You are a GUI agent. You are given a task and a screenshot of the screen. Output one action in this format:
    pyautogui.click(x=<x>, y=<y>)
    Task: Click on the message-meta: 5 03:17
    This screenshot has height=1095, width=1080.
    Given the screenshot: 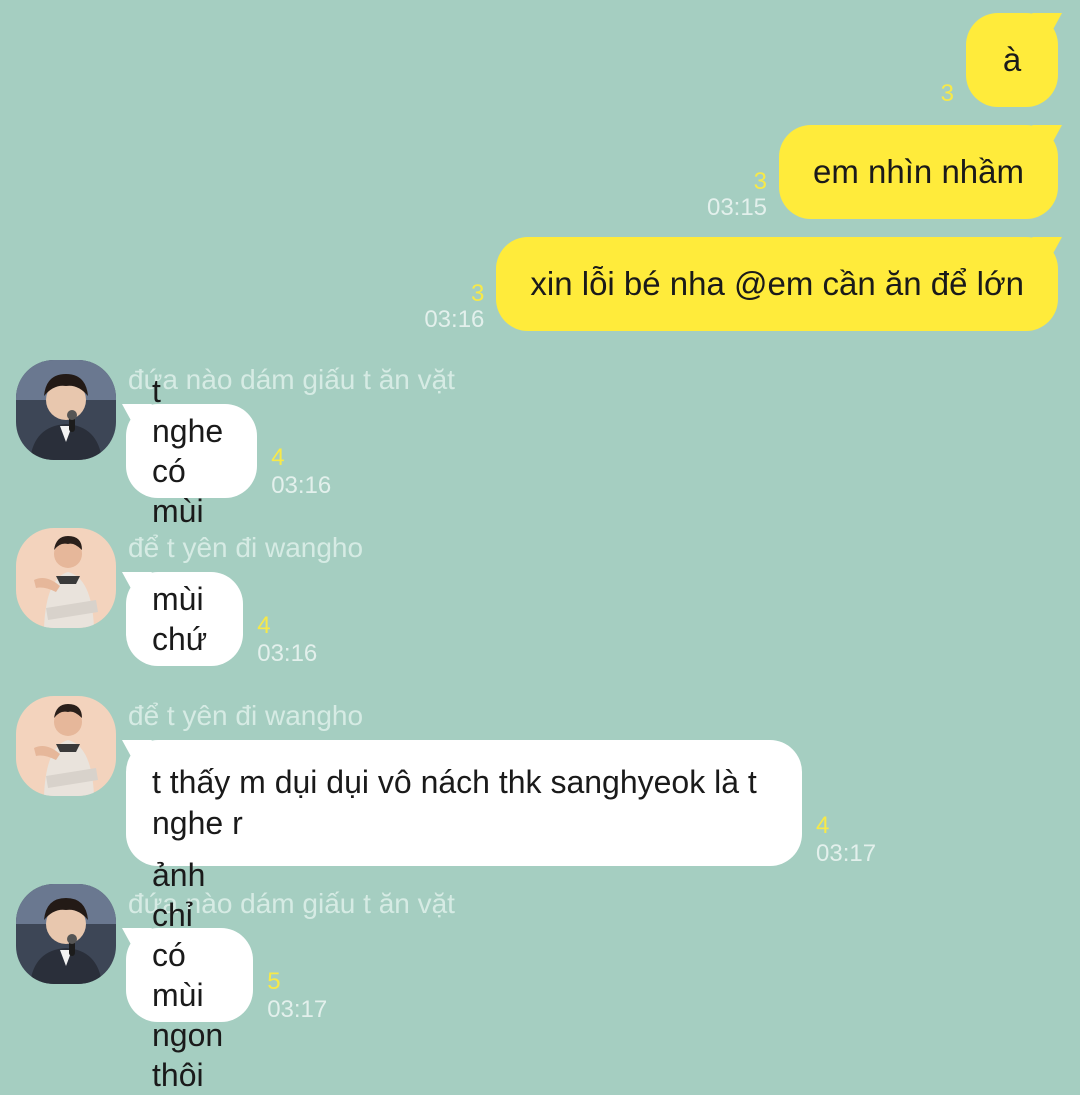 What is the action you would take?
    pyautogui.click(x=297, y=996)
    